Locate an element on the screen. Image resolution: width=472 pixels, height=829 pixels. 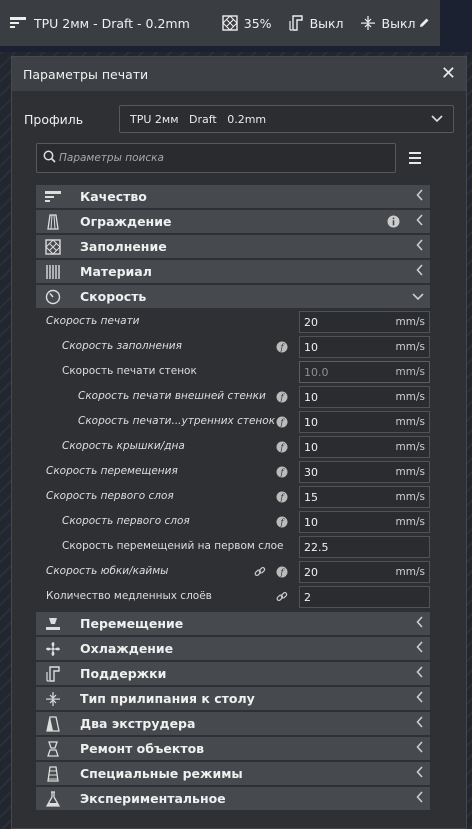
category-dual-extrusion: Два экструдера is located at coordinates (233, 723).